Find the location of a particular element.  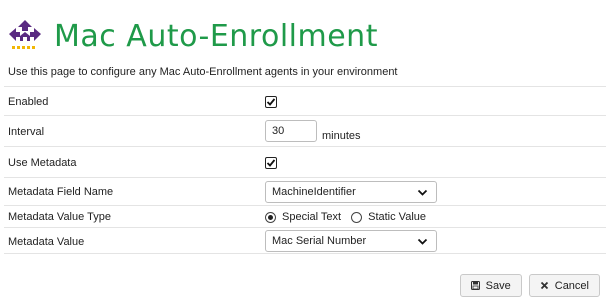

metadata-field-name-row: Metadata Field Name MachineIdentifier is located at coordinates (305, 191).